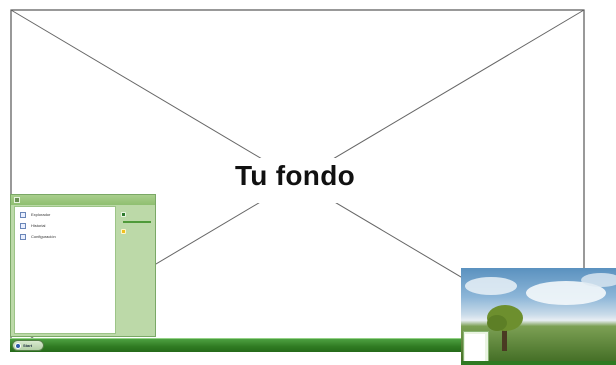 This screenshot has height=365, width=616. I want to click on preview-start-menu, so click(476, 347).